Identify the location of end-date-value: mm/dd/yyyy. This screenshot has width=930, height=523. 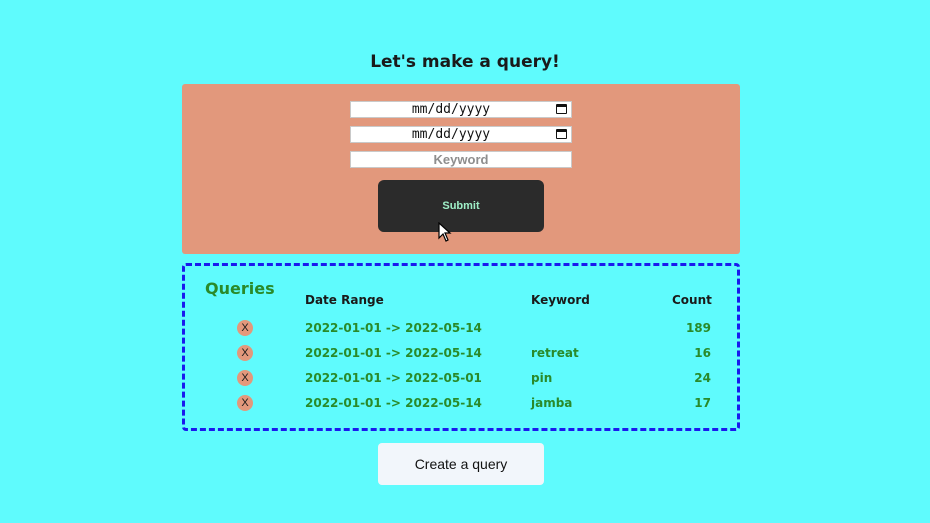
(451, 134).